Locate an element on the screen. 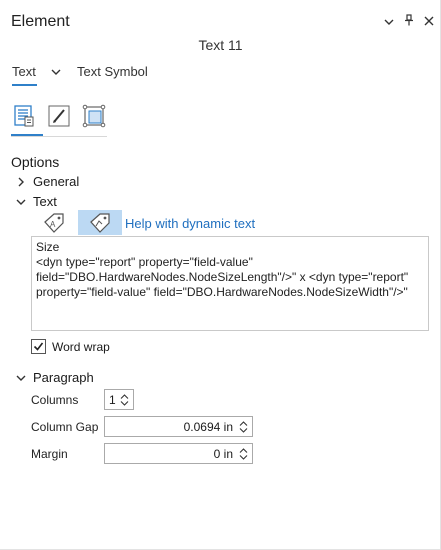 The height and width of the screenshot is (550, 441). options-heading: Options is located at coordinates (35, 162).